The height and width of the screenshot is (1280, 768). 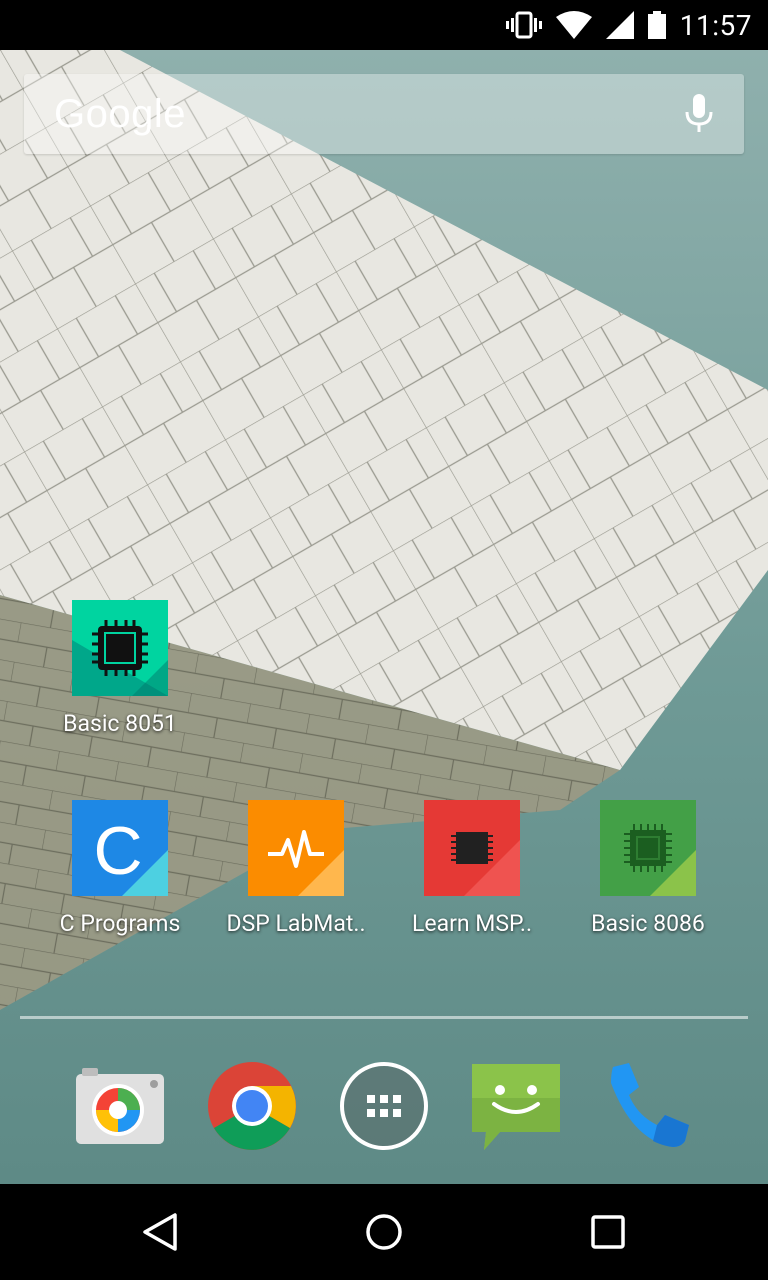 What do you see at coordinates (296, 923) in the screenshot?
I see `app-label: DSP LabMat..` at bounding box center [296, 923].